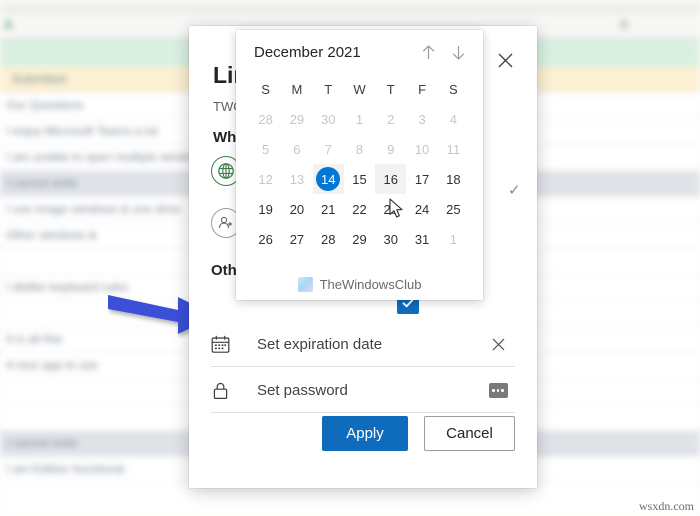 This screenshot has width=700, height=516. I want to click on calendar-day-header: F, so click(422, 89).